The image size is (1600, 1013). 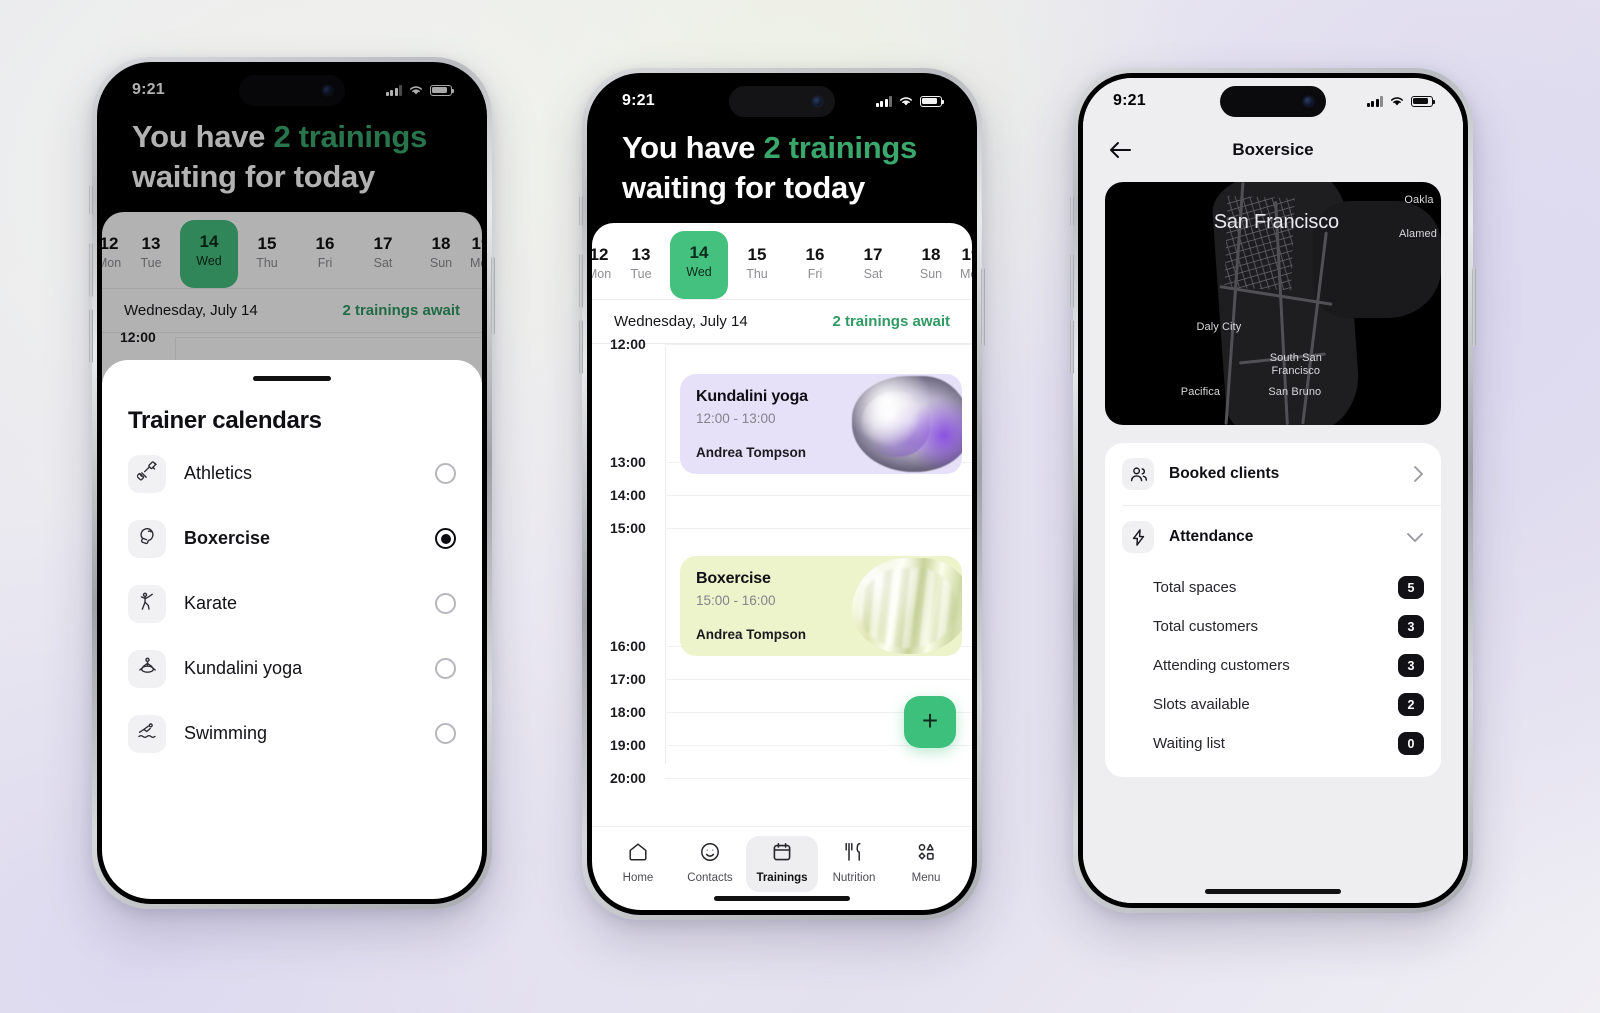 I want to click on sheet-grabber, so click(x=292, y=378).